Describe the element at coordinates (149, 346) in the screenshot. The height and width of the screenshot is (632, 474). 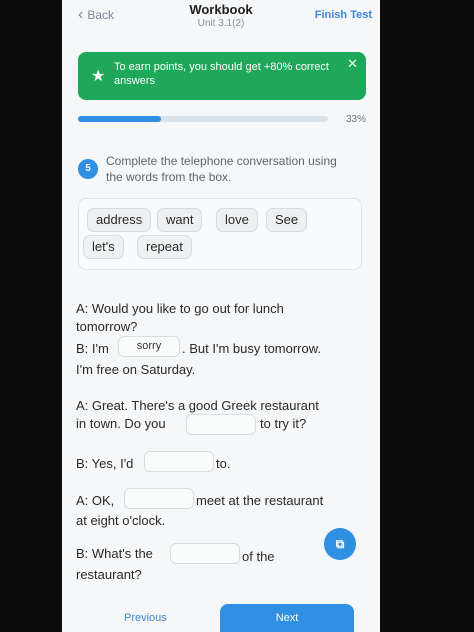
I see `answer-blank-1: sorry` at that location.